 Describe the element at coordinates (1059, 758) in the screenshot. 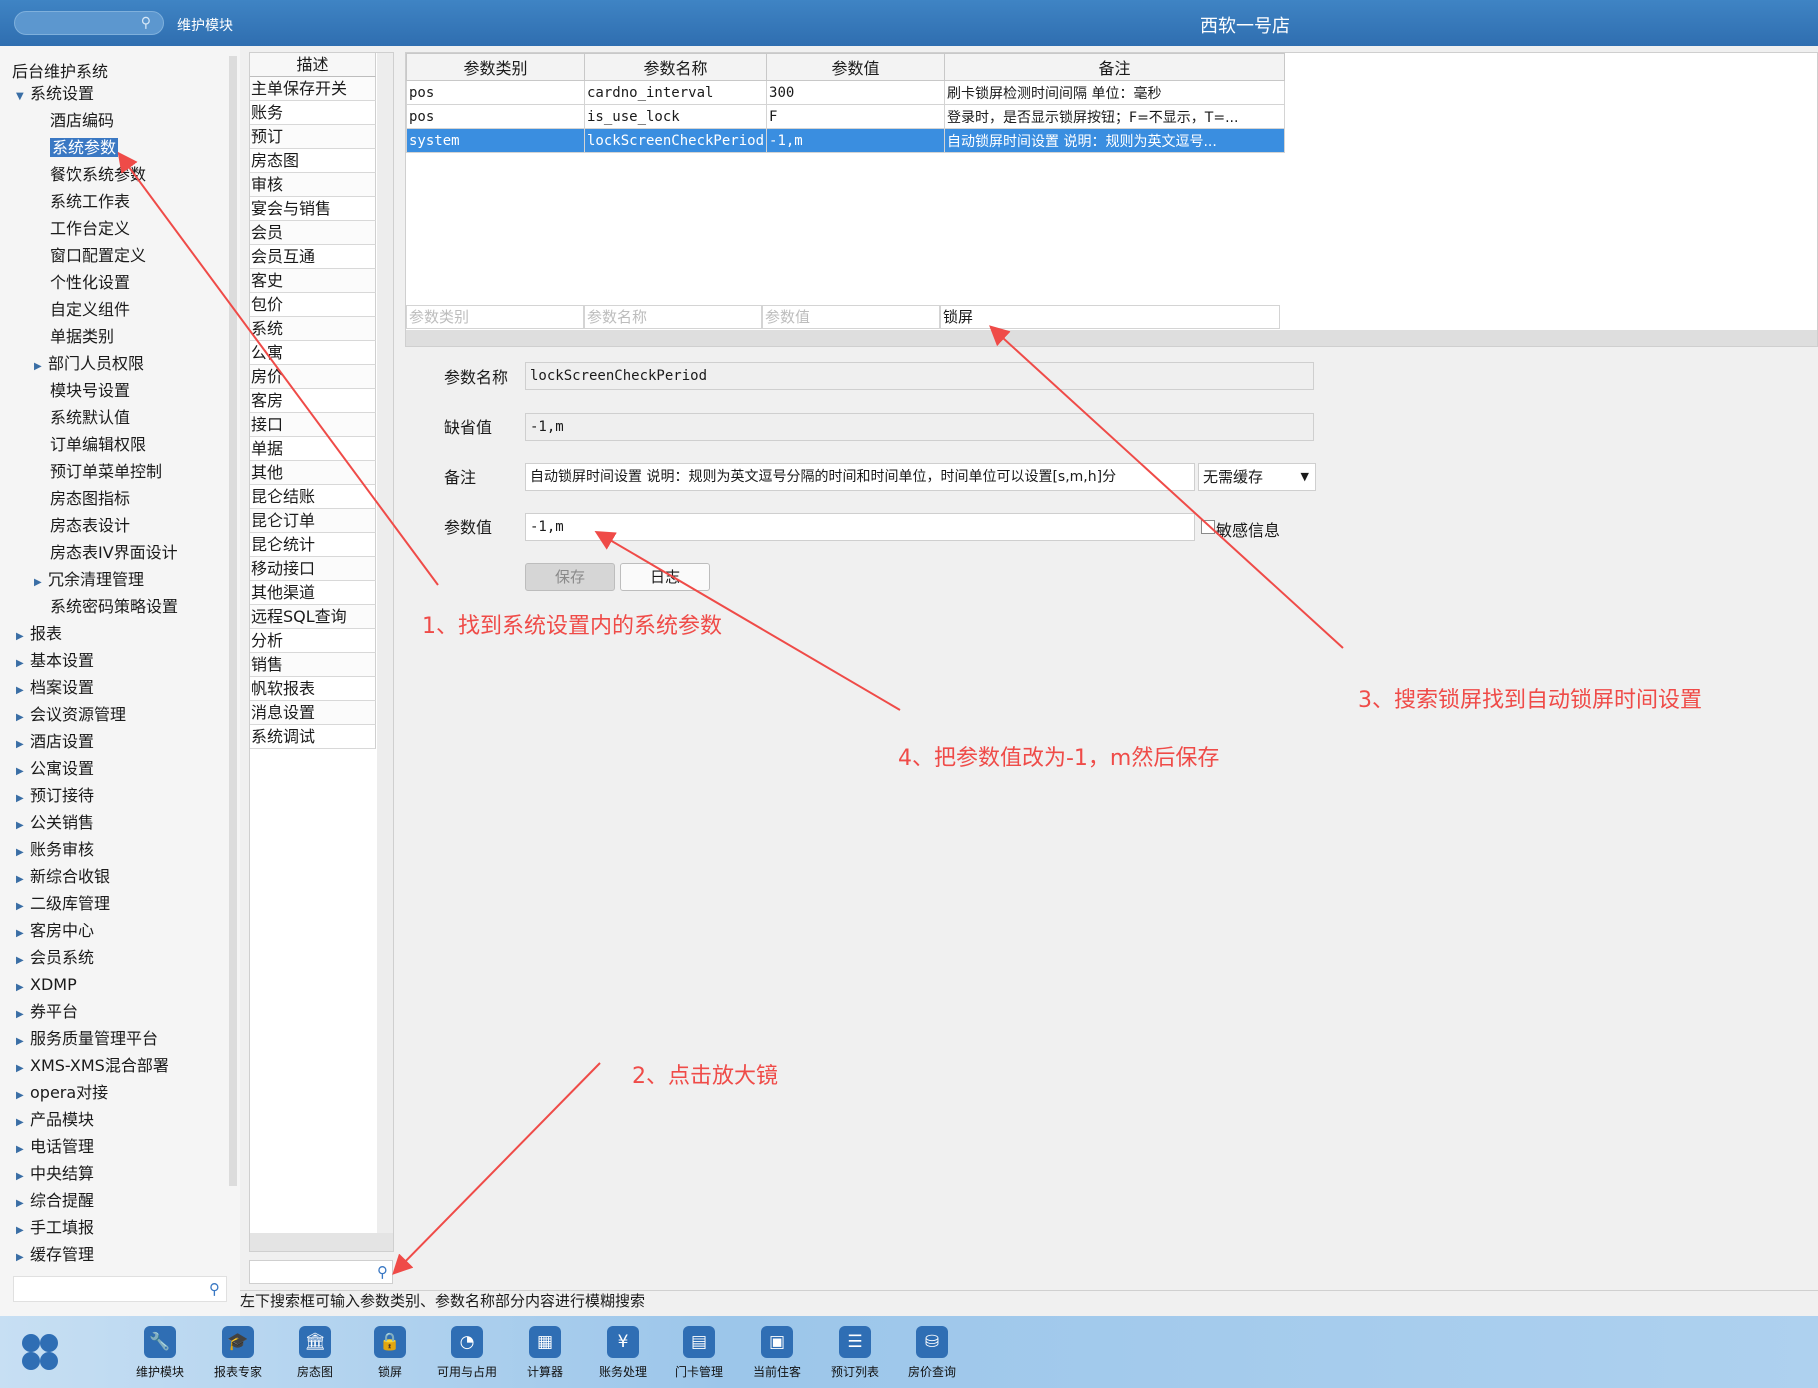

I see `annotation-step-4: 4、把参数值改为-1，m然后保存` at that location.